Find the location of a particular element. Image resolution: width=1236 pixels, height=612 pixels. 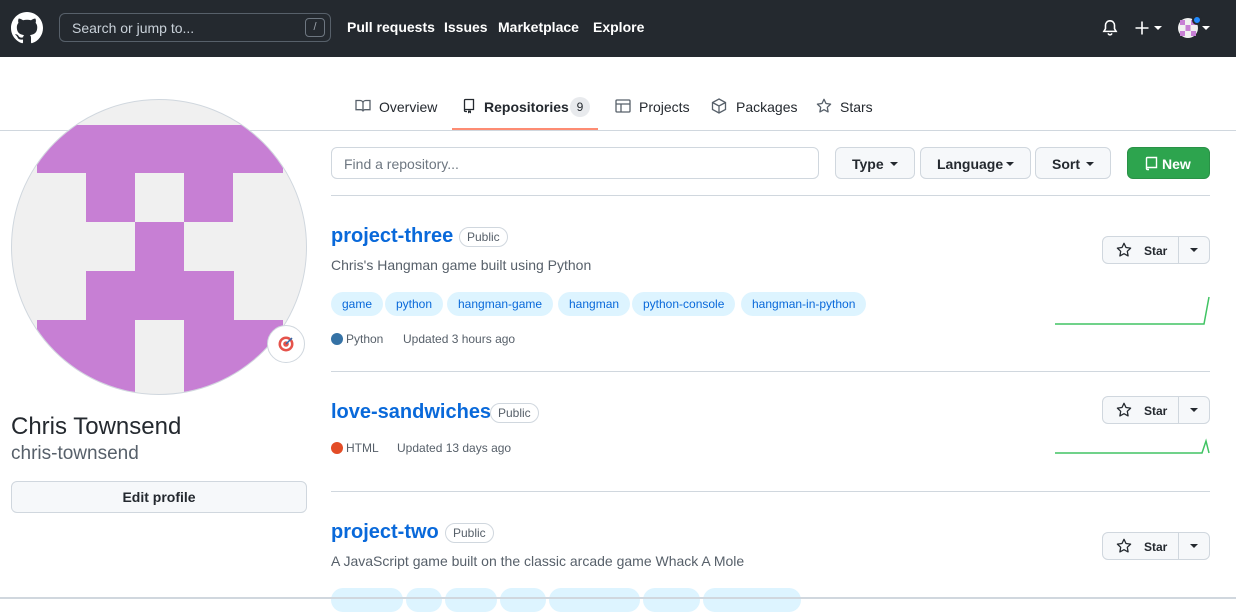

type-filter-label: Type is located at coordinates (868, 164).